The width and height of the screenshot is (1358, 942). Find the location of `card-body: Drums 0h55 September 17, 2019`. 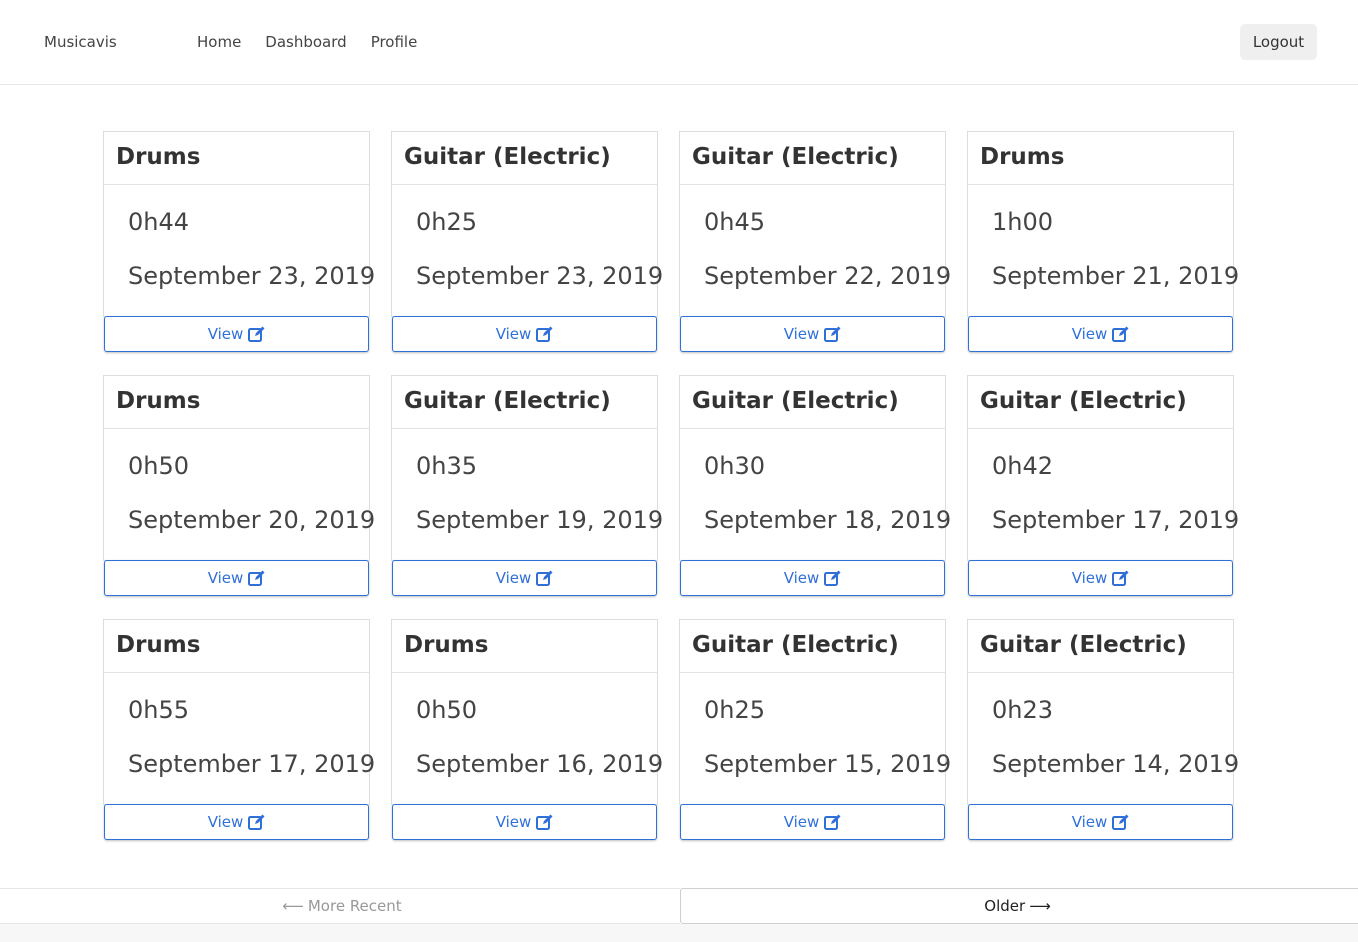

card-body: Drums 0h55 September 17, 2019 is located at coordinates (239, 712).